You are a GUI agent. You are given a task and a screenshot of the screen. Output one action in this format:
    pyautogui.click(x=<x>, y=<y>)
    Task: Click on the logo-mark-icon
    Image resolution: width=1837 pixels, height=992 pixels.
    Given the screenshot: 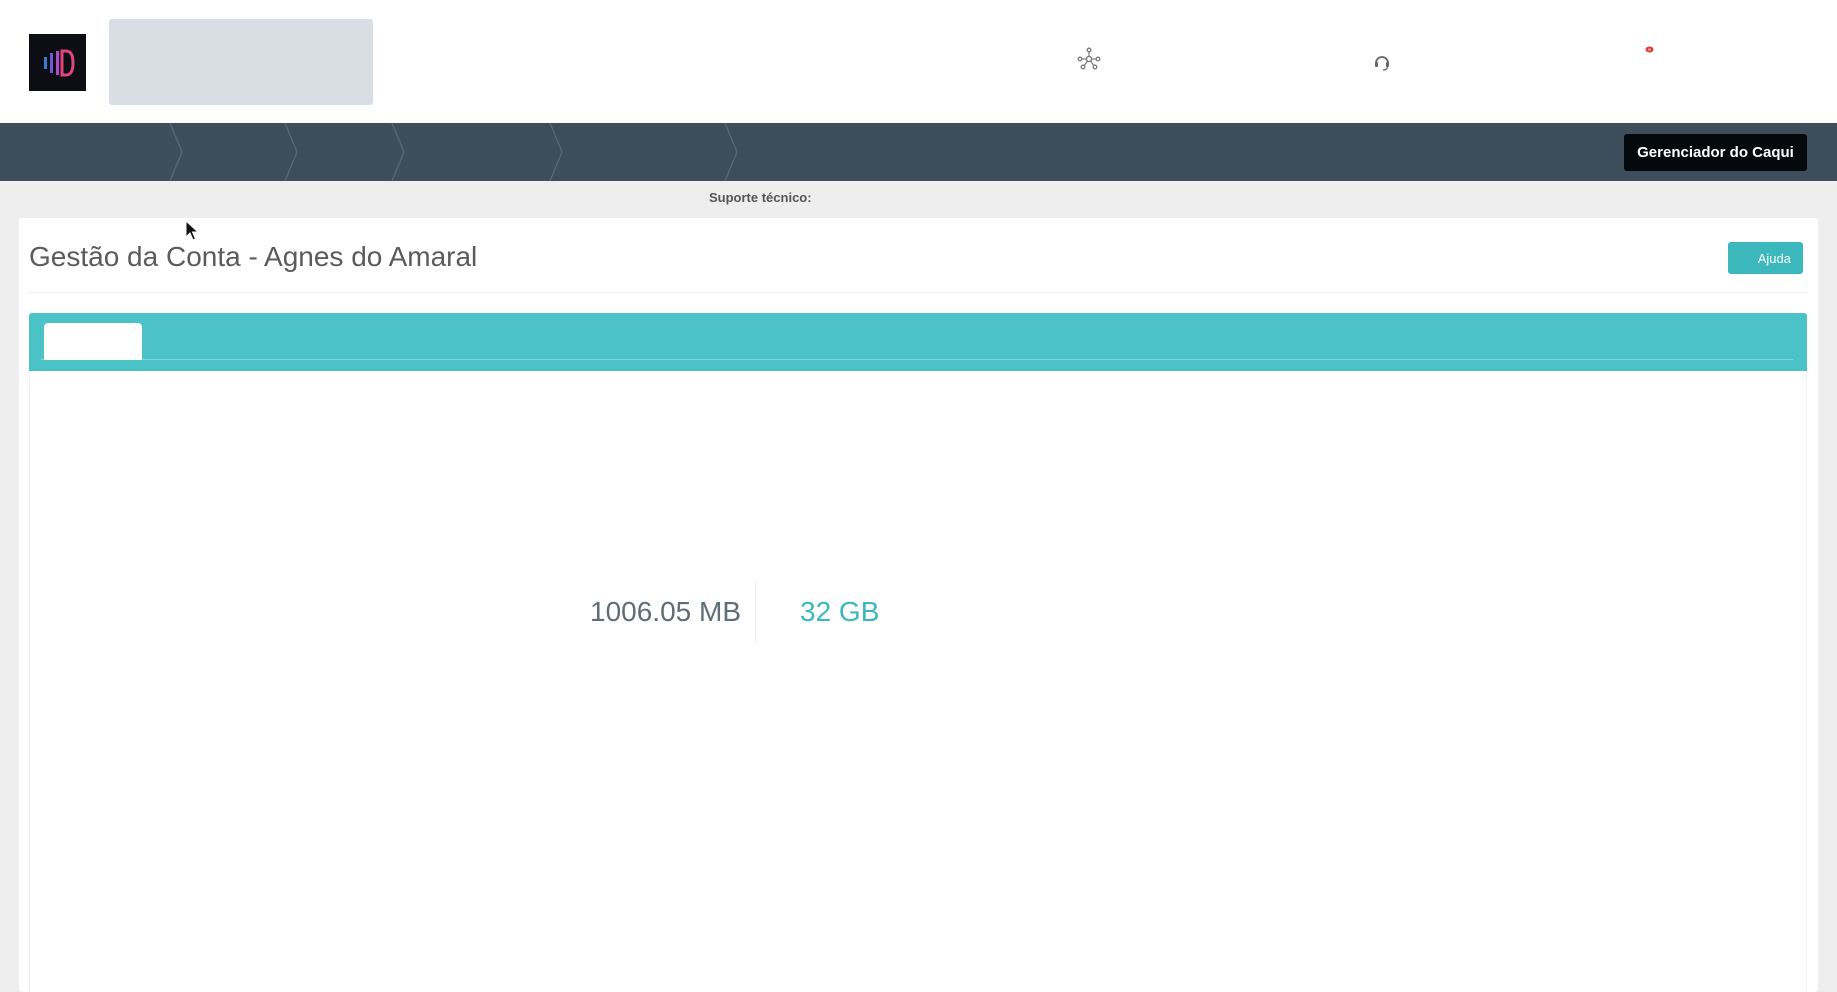 What is the action you would take?
    pyautogui.click(x=59, y=62)
    